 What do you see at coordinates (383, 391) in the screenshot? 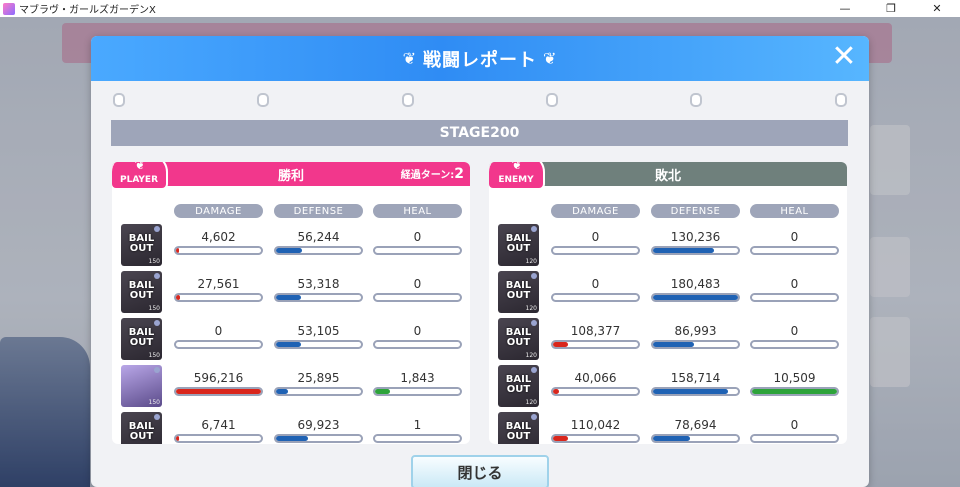
I see `heal-bar-fill` at bounding box center [383, 391].